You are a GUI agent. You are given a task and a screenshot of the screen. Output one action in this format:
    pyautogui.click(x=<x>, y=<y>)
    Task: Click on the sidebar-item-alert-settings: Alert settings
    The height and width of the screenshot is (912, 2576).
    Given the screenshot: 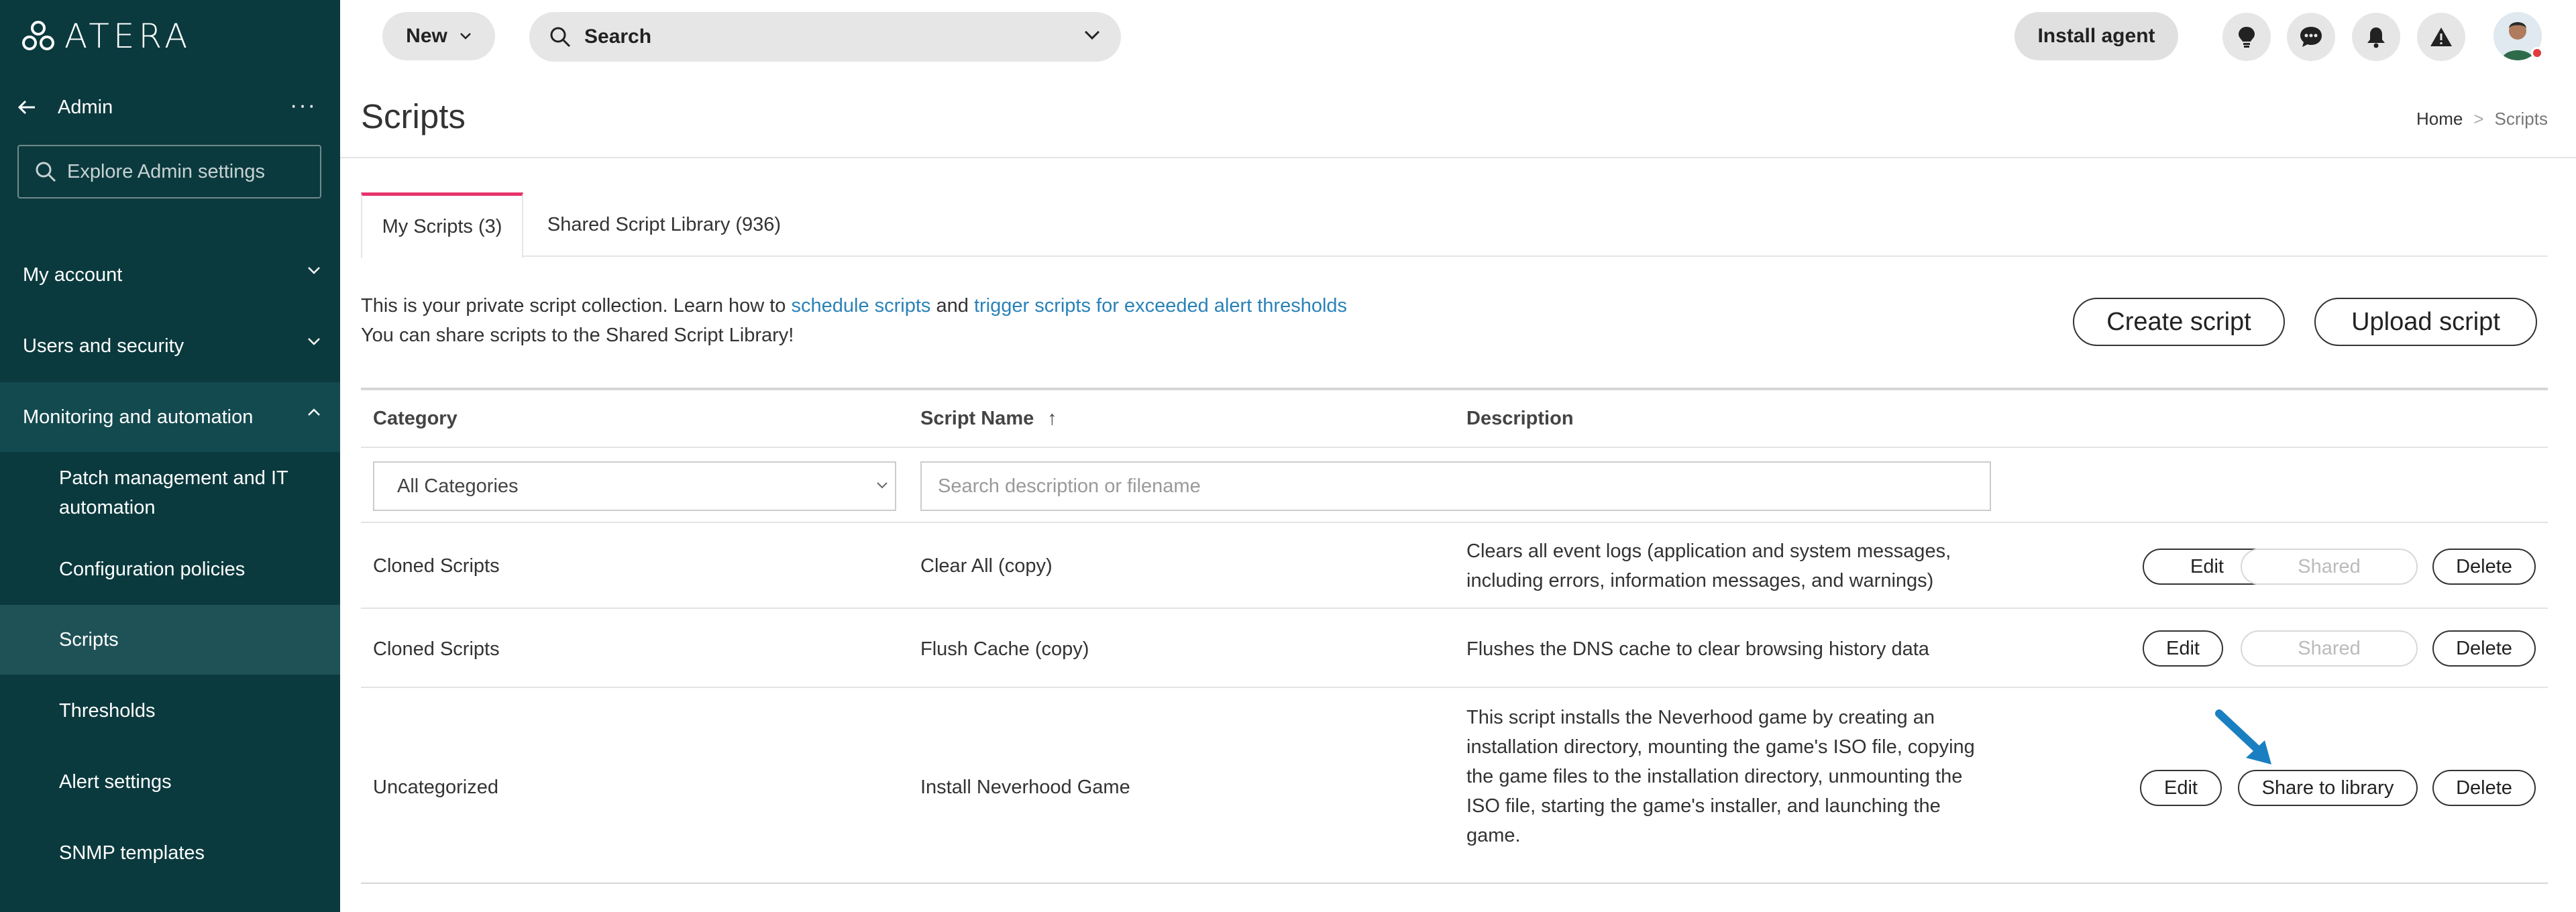 What is the action you would take?
    pyautogui.click(x=170, y=782)
    